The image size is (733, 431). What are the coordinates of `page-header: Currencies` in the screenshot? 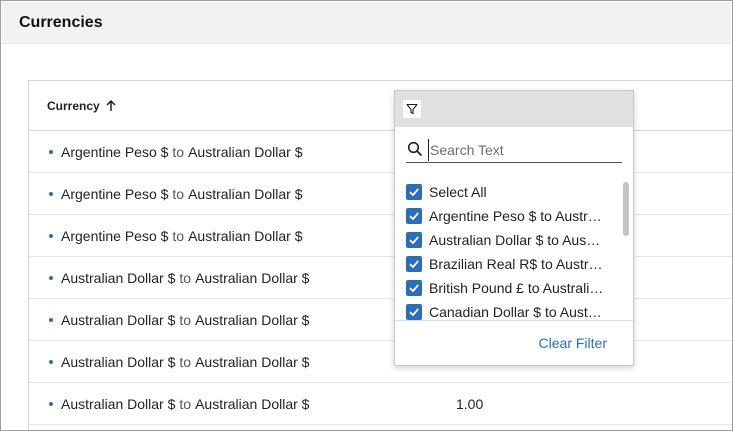 It's located at (366, 23).